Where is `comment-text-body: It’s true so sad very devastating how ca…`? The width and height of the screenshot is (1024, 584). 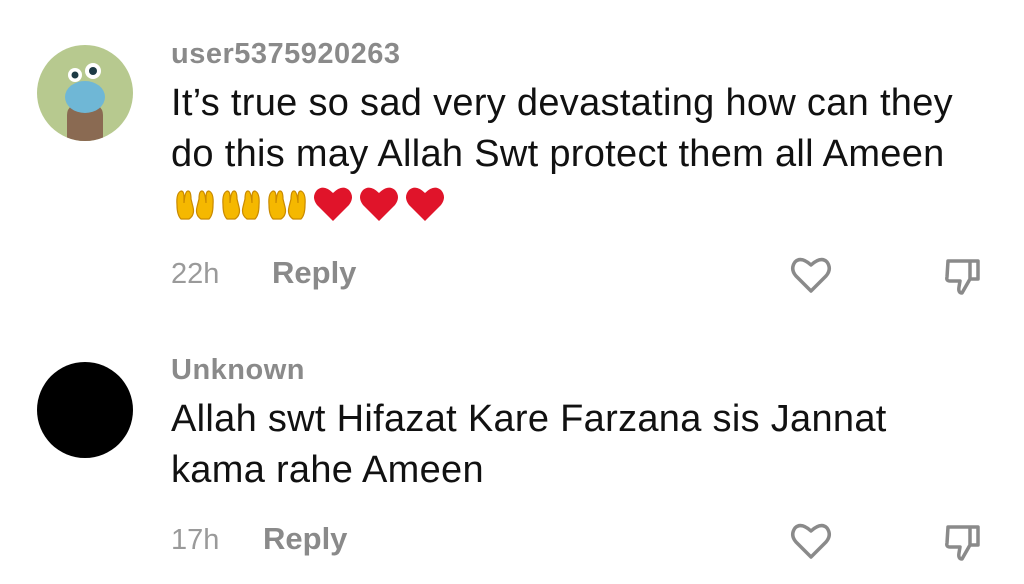
comment-text-body: It’s true so sad very devastating how ca… is located at coordinates (562, 128).